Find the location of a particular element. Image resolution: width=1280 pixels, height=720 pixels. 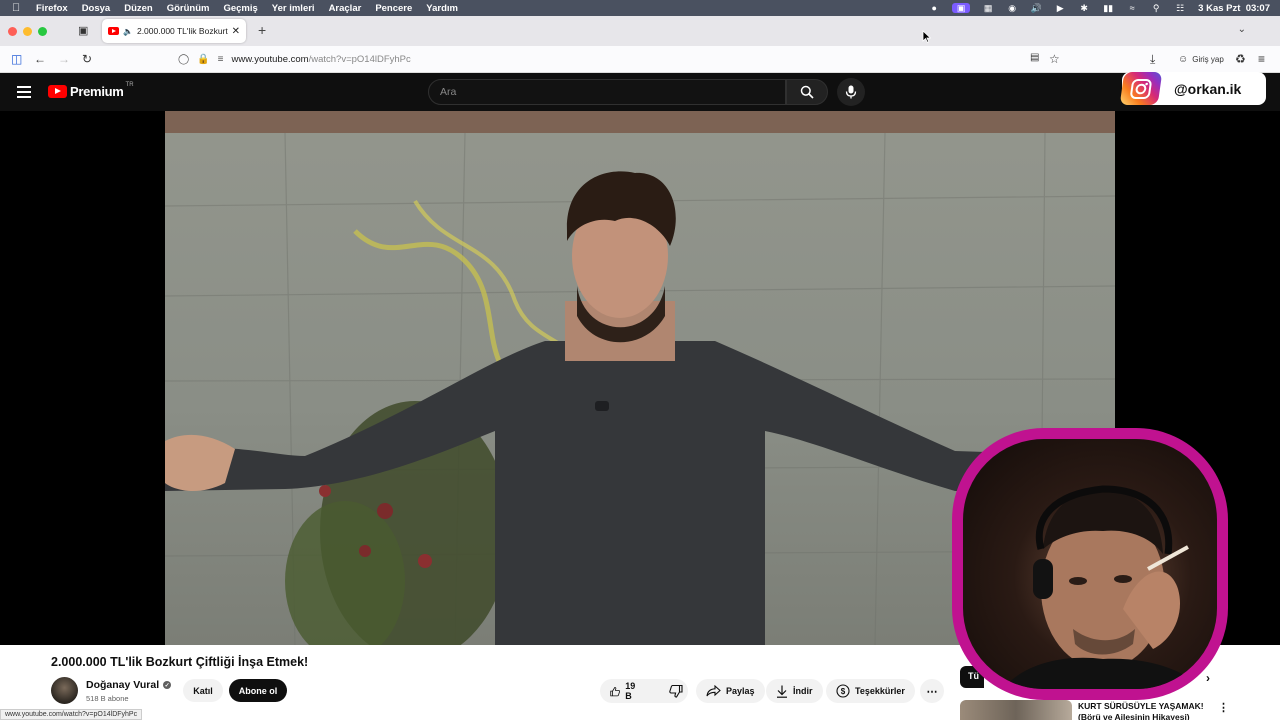

bluetooth-icon: ✱ is located at coordinates (1084, 8).